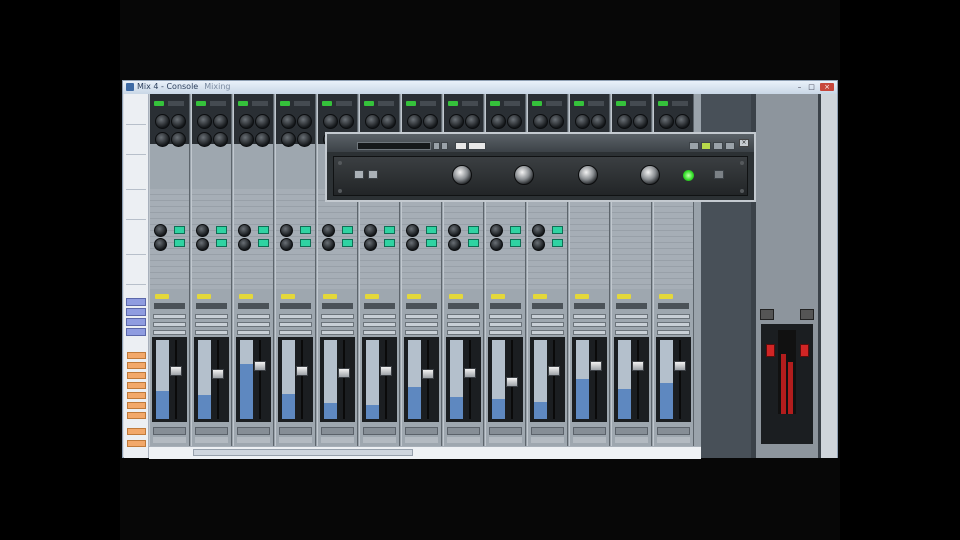  I want to click on view-button, so click(136, 312).